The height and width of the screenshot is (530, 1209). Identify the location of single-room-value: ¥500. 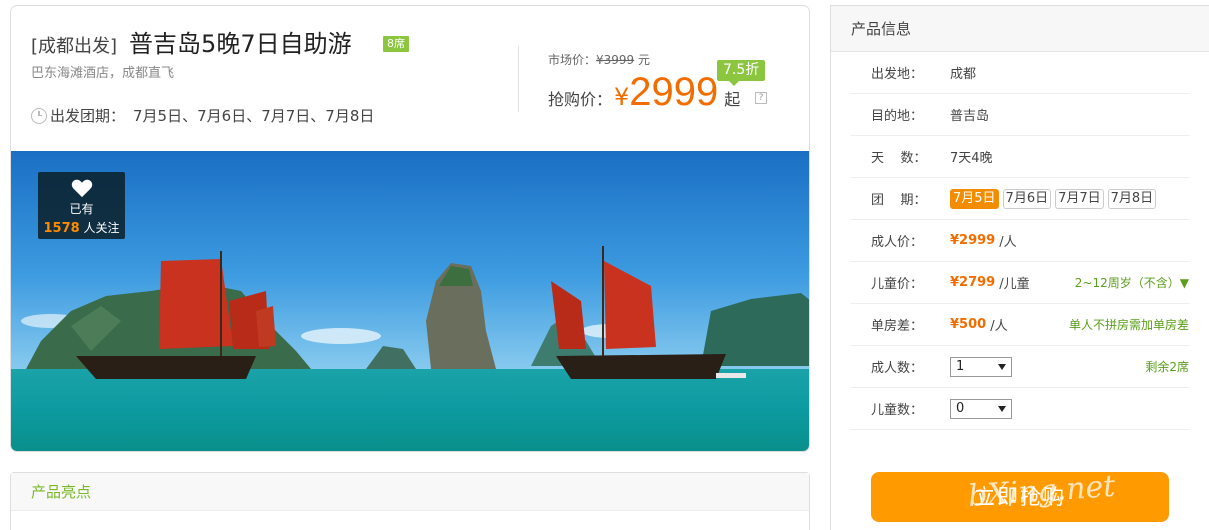
(968, 324).